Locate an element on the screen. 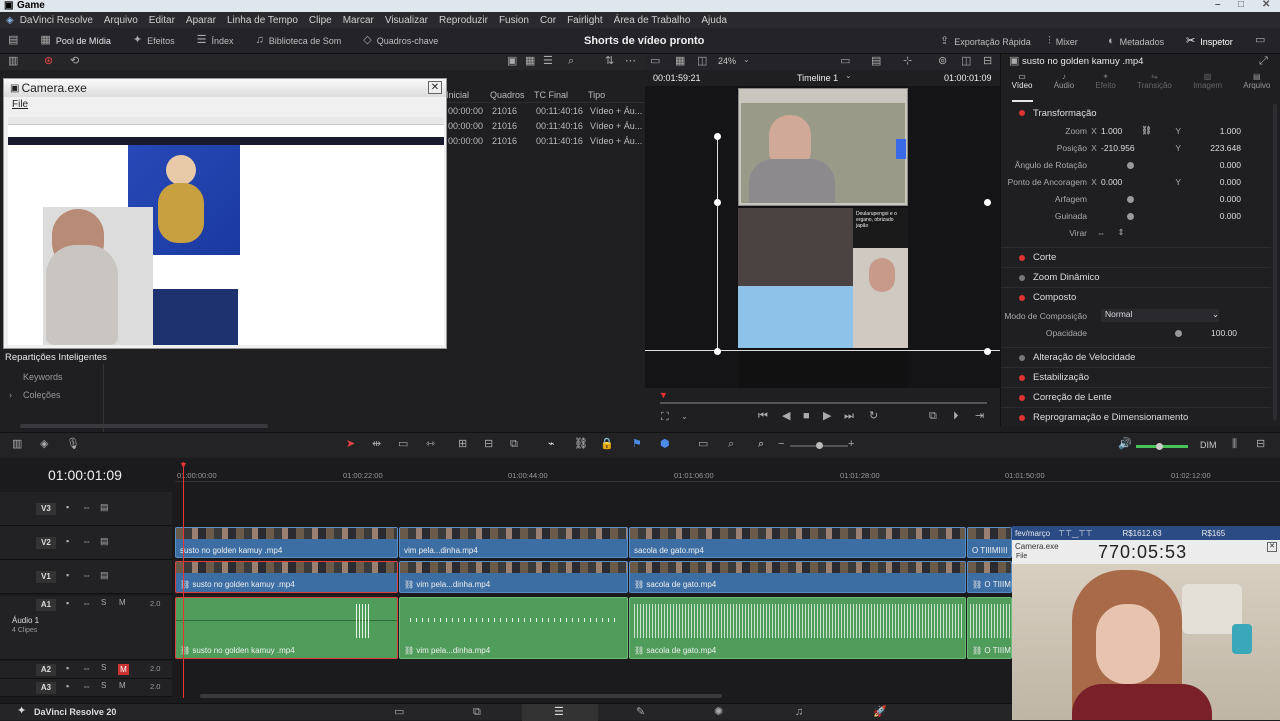 The height and width of the screenshot is (721, 1280). lock-icon: 🔒 is located at coordinates (607, 444).